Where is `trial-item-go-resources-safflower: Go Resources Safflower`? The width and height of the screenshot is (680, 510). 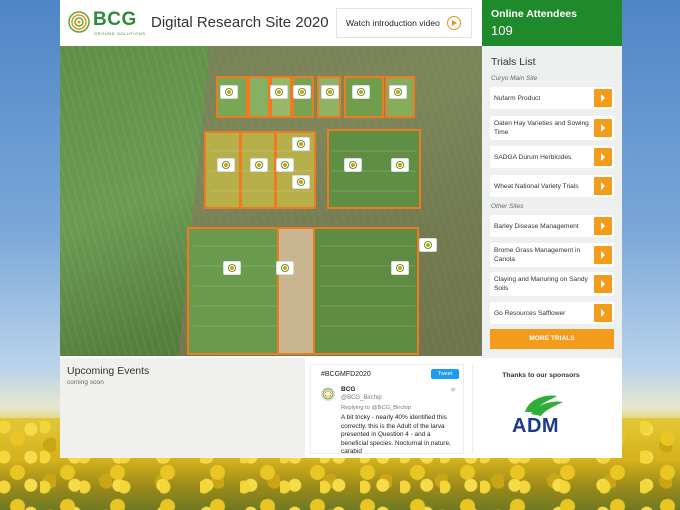
trial-item-go-resources-safflower: Go Resources Safflower is located at coordinates (552, 313).